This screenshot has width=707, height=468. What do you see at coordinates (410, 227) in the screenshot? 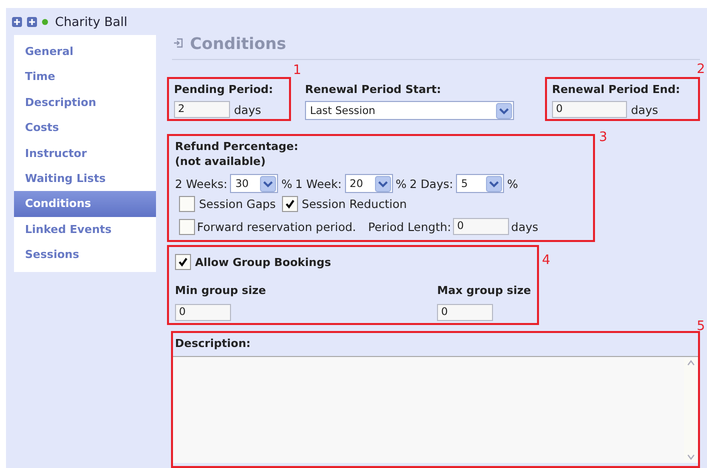
I see `field-label: Period Length:` at bounding box center [410, 227].